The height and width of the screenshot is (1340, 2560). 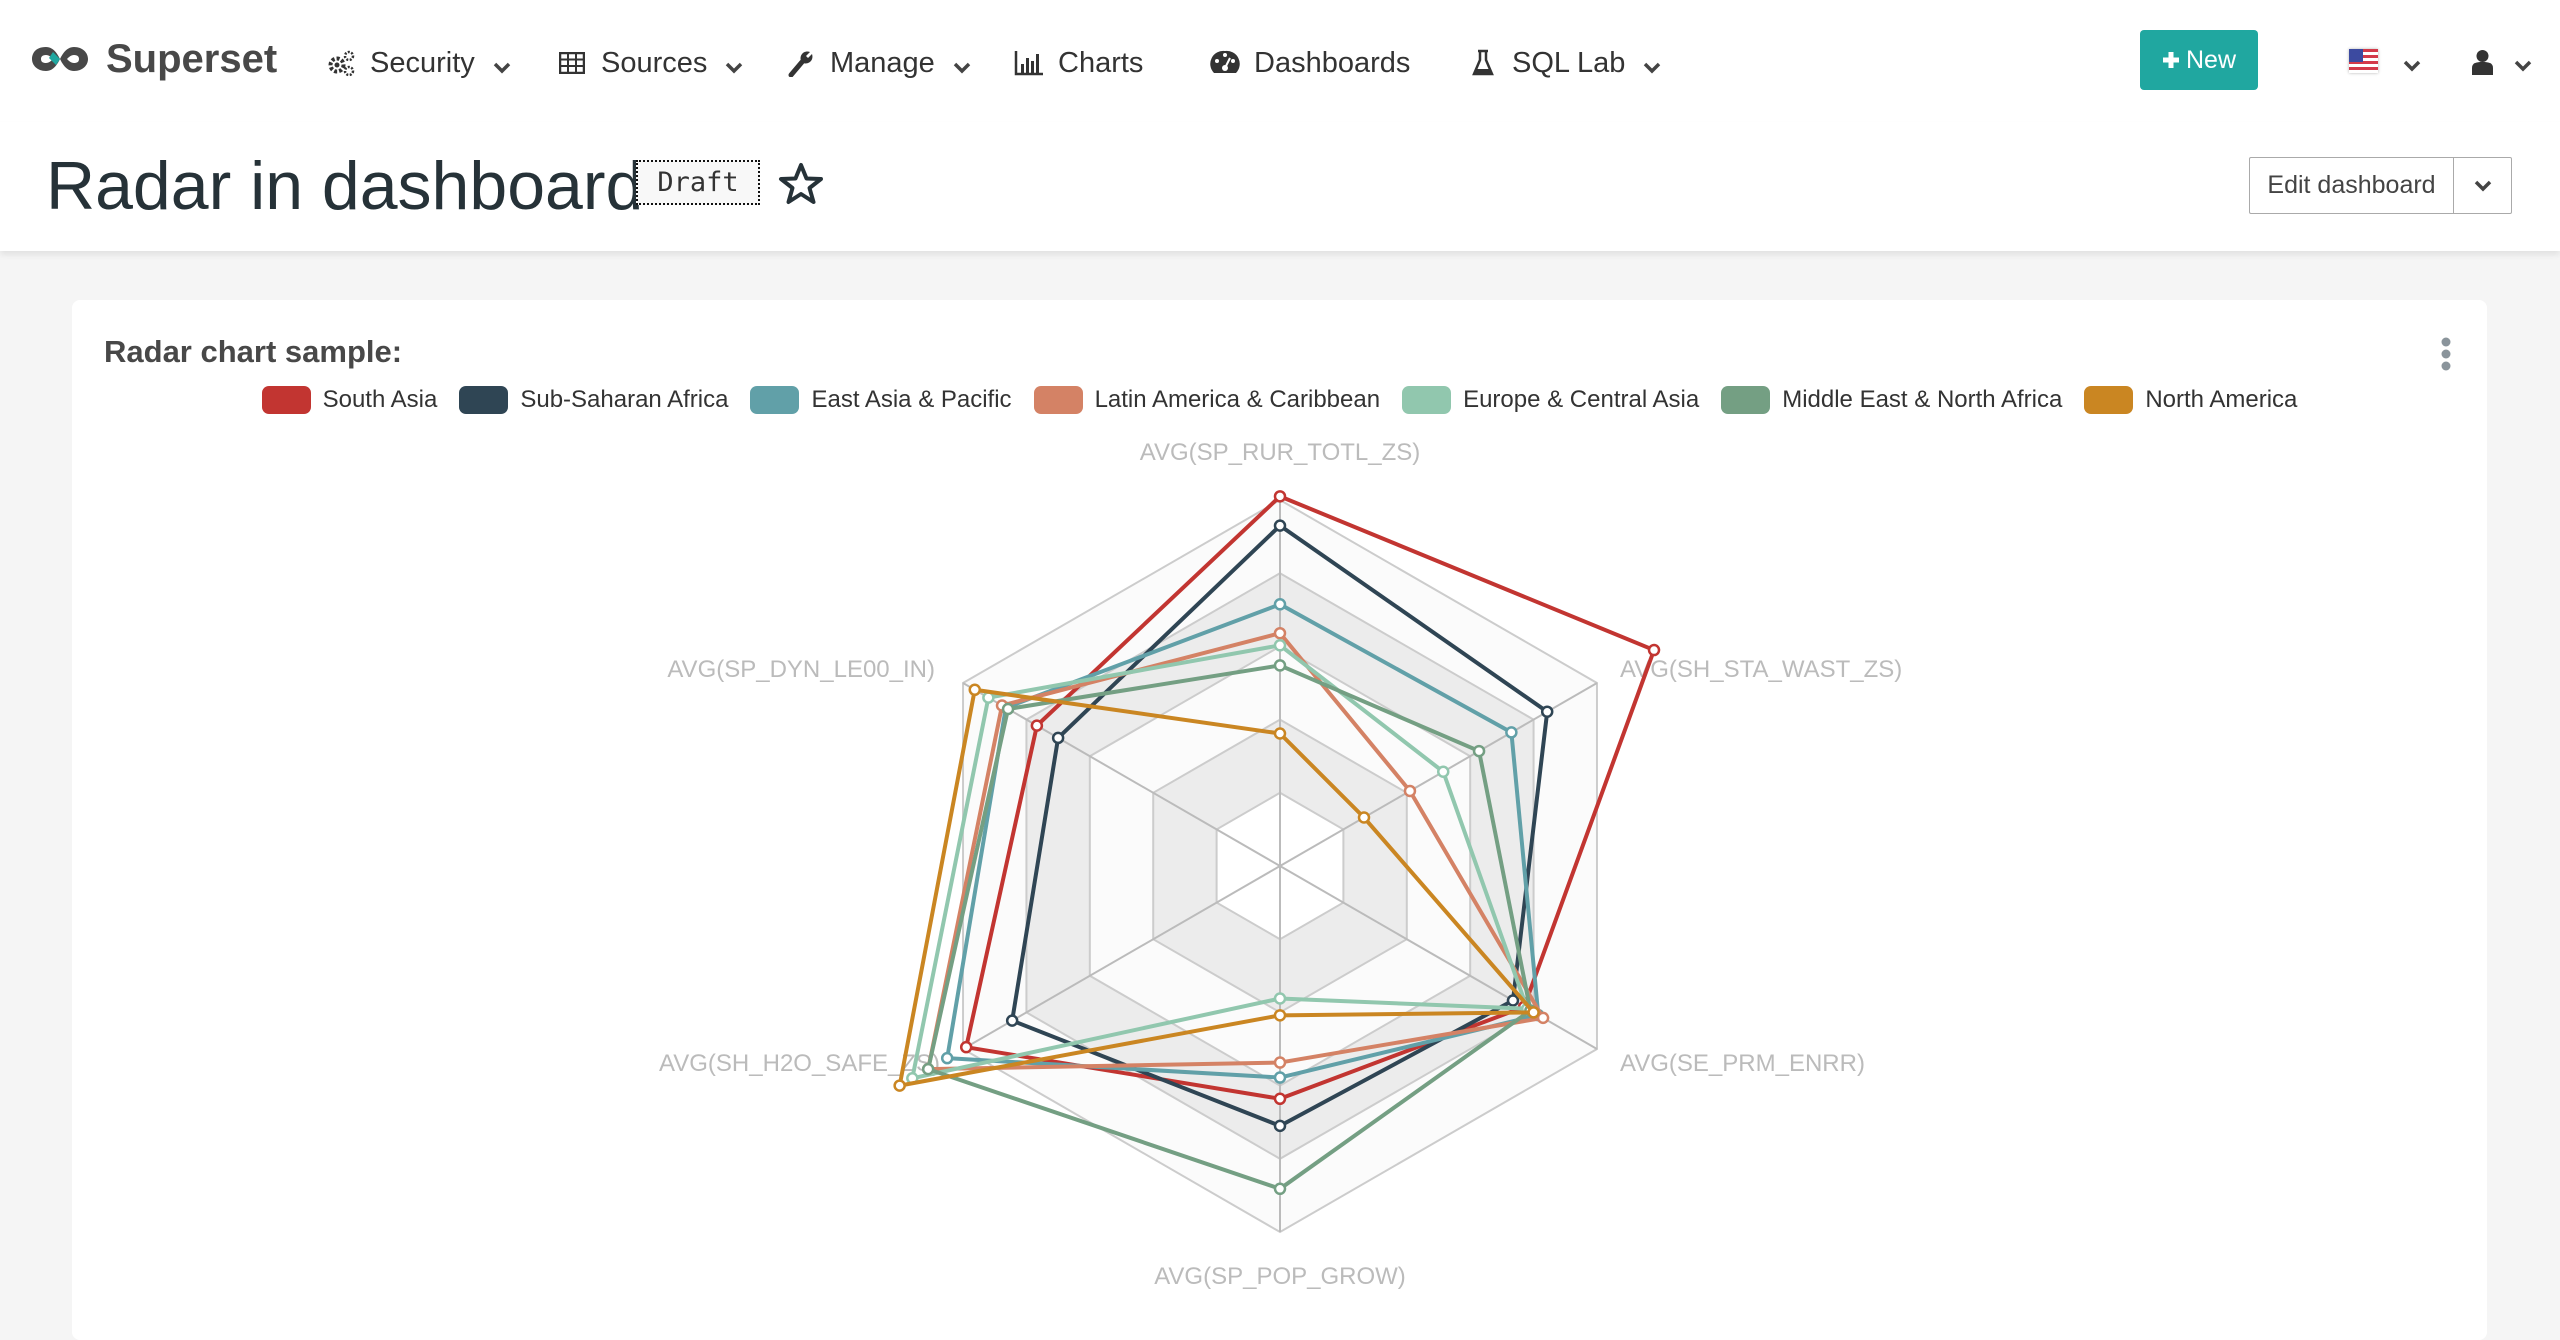 What do you see at coordinates (1761, 669) in the screenshot?
I see `radar-axis-label: AVG(SH_STA_WAST_ZS)` at bounding box center [1761, 669].